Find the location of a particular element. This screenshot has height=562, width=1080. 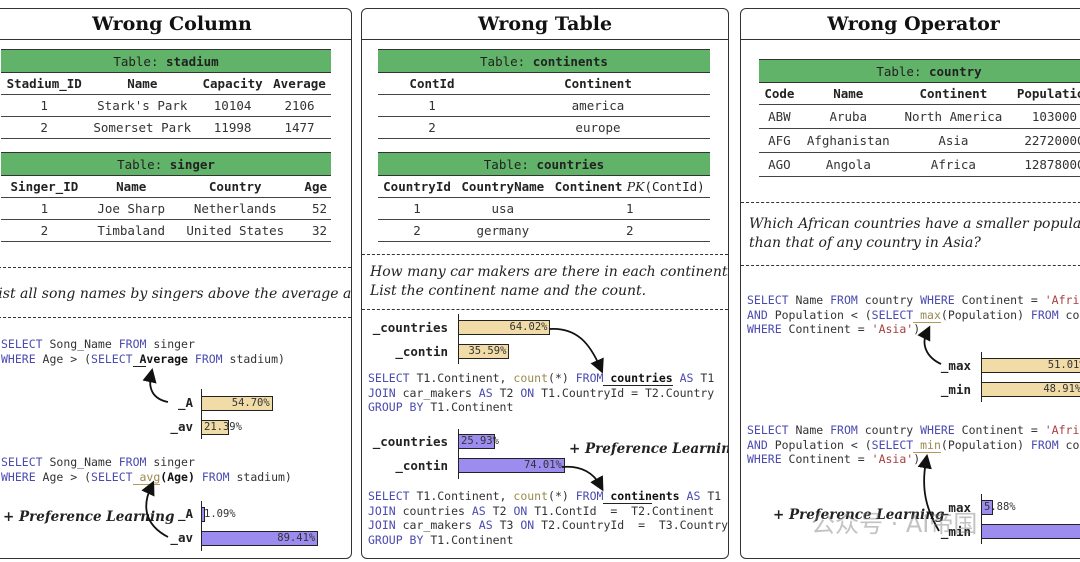

arrow-icon is located at coordinates (576, 351).